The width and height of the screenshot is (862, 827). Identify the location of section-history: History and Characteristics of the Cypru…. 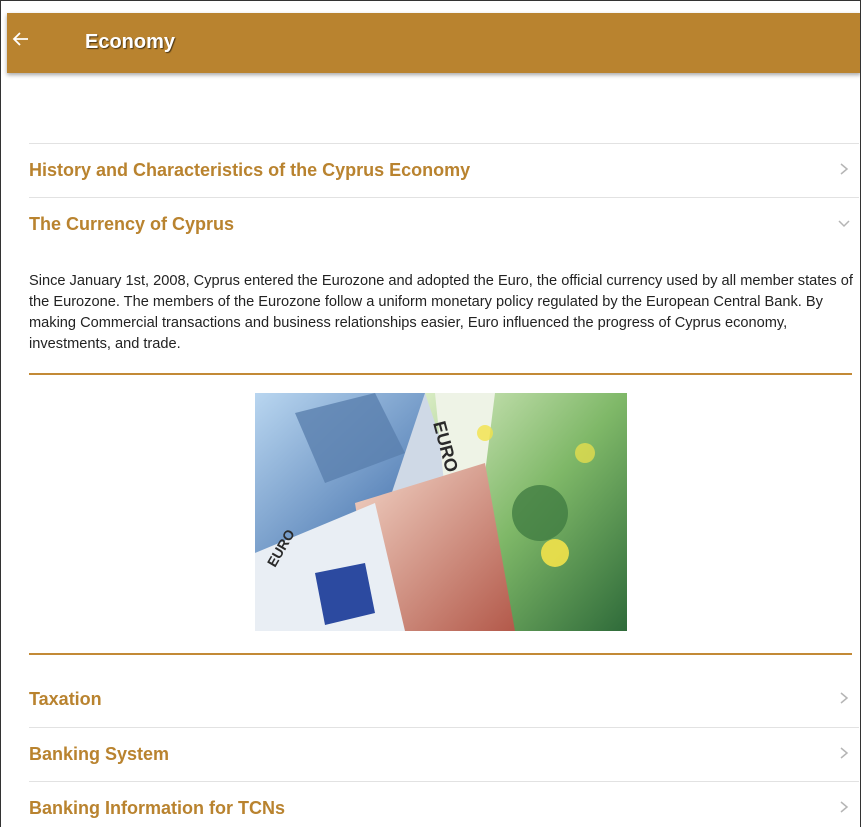
(444, 170).